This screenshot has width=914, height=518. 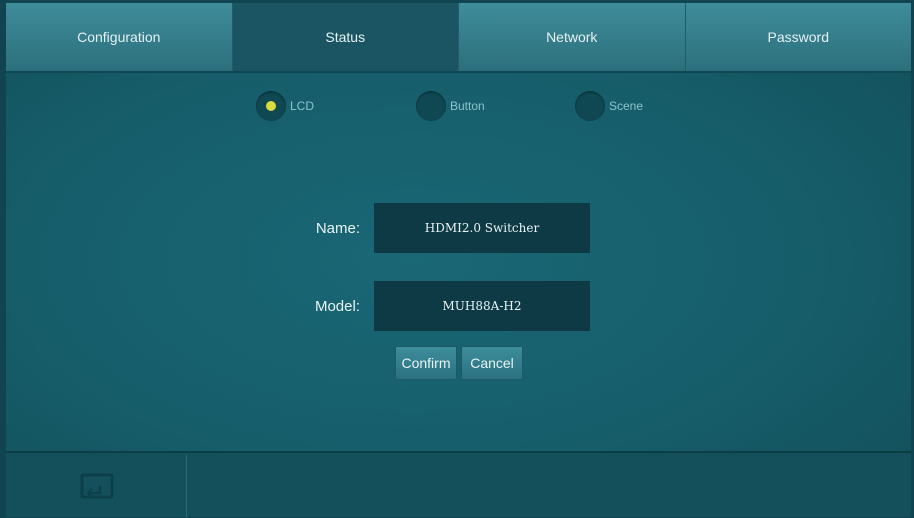 I want to click on tab-divider, so click(x=458, y=72).